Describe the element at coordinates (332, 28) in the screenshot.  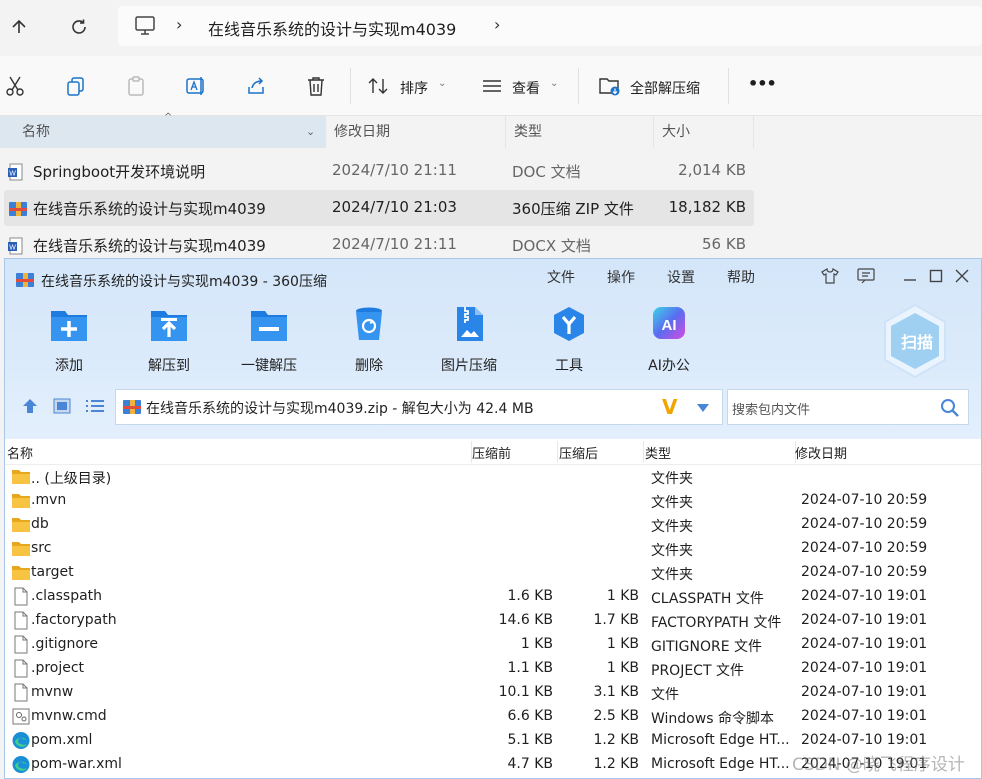
I see `breadcrumb-current: 在线音乐系统的设计与实现m4039` at that location.